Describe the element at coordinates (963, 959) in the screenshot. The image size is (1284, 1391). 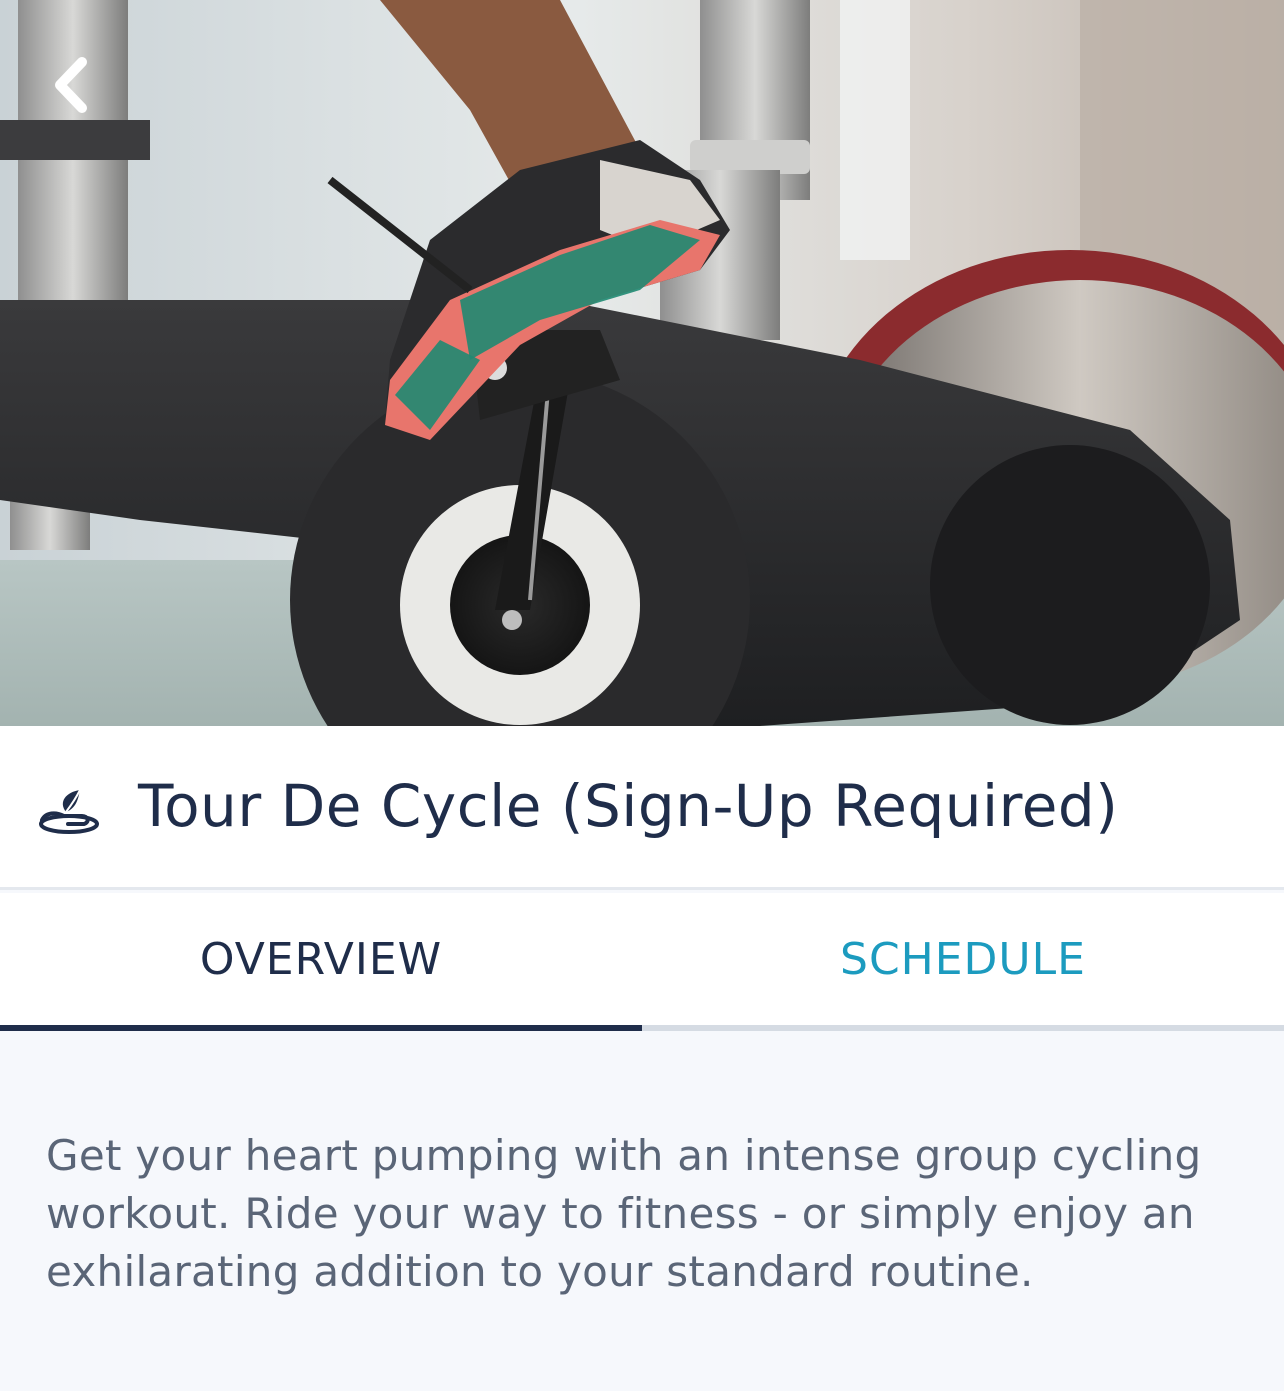
I see `tab-schedule-label: SCHEDULE` at that location.